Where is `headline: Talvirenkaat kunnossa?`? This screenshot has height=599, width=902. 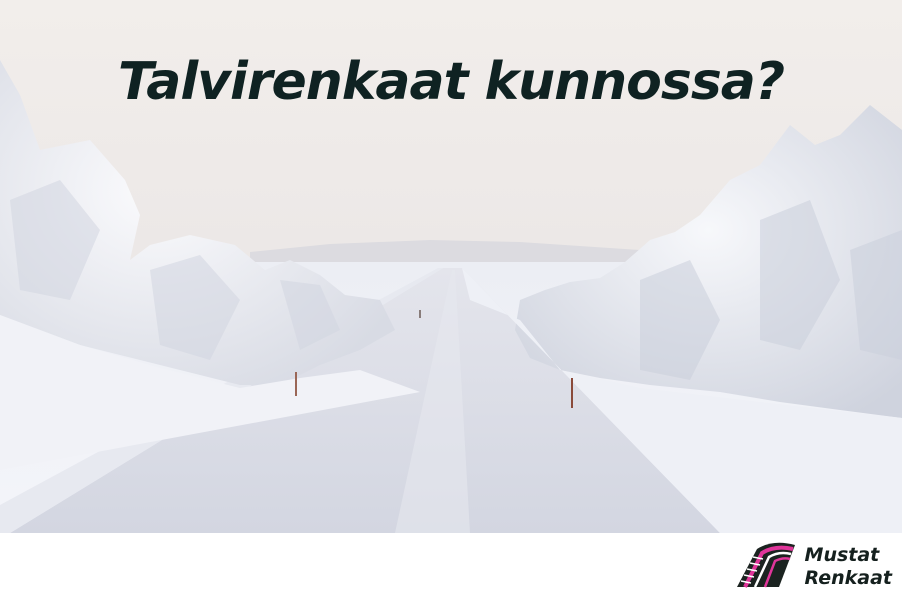
headline: Talvirenkaat kunnossa? is located at coordinates (451, 82).